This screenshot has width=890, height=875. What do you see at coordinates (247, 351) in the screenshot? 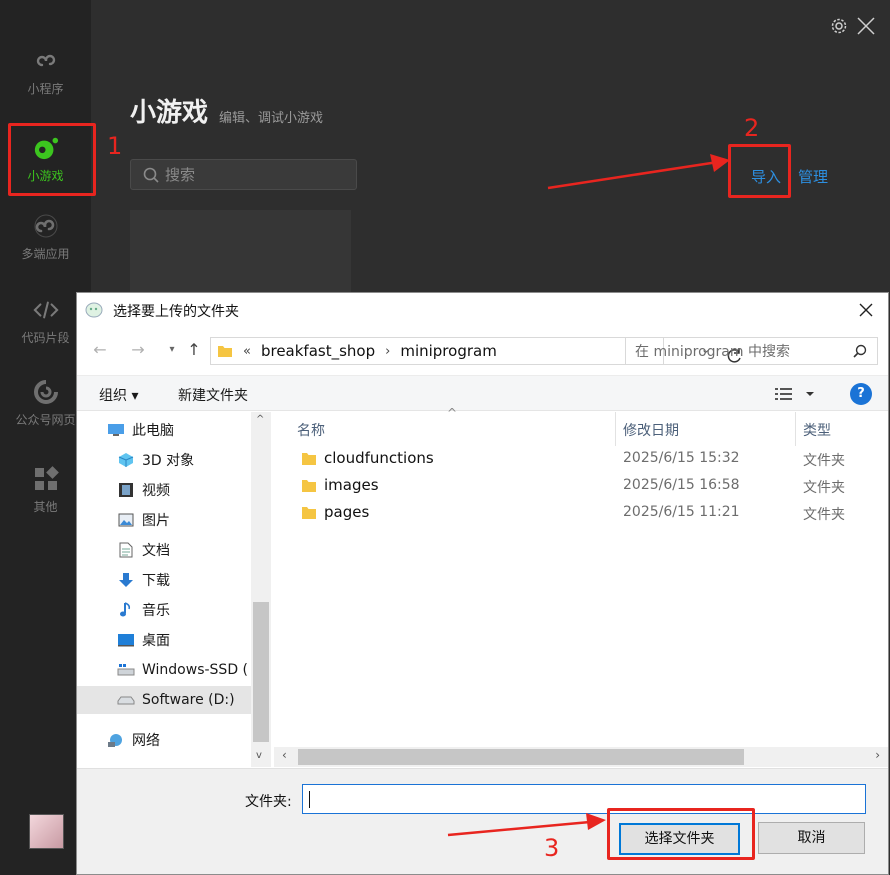
I see `breadcrumb-prefix: «` at bounding box center [247, 351].